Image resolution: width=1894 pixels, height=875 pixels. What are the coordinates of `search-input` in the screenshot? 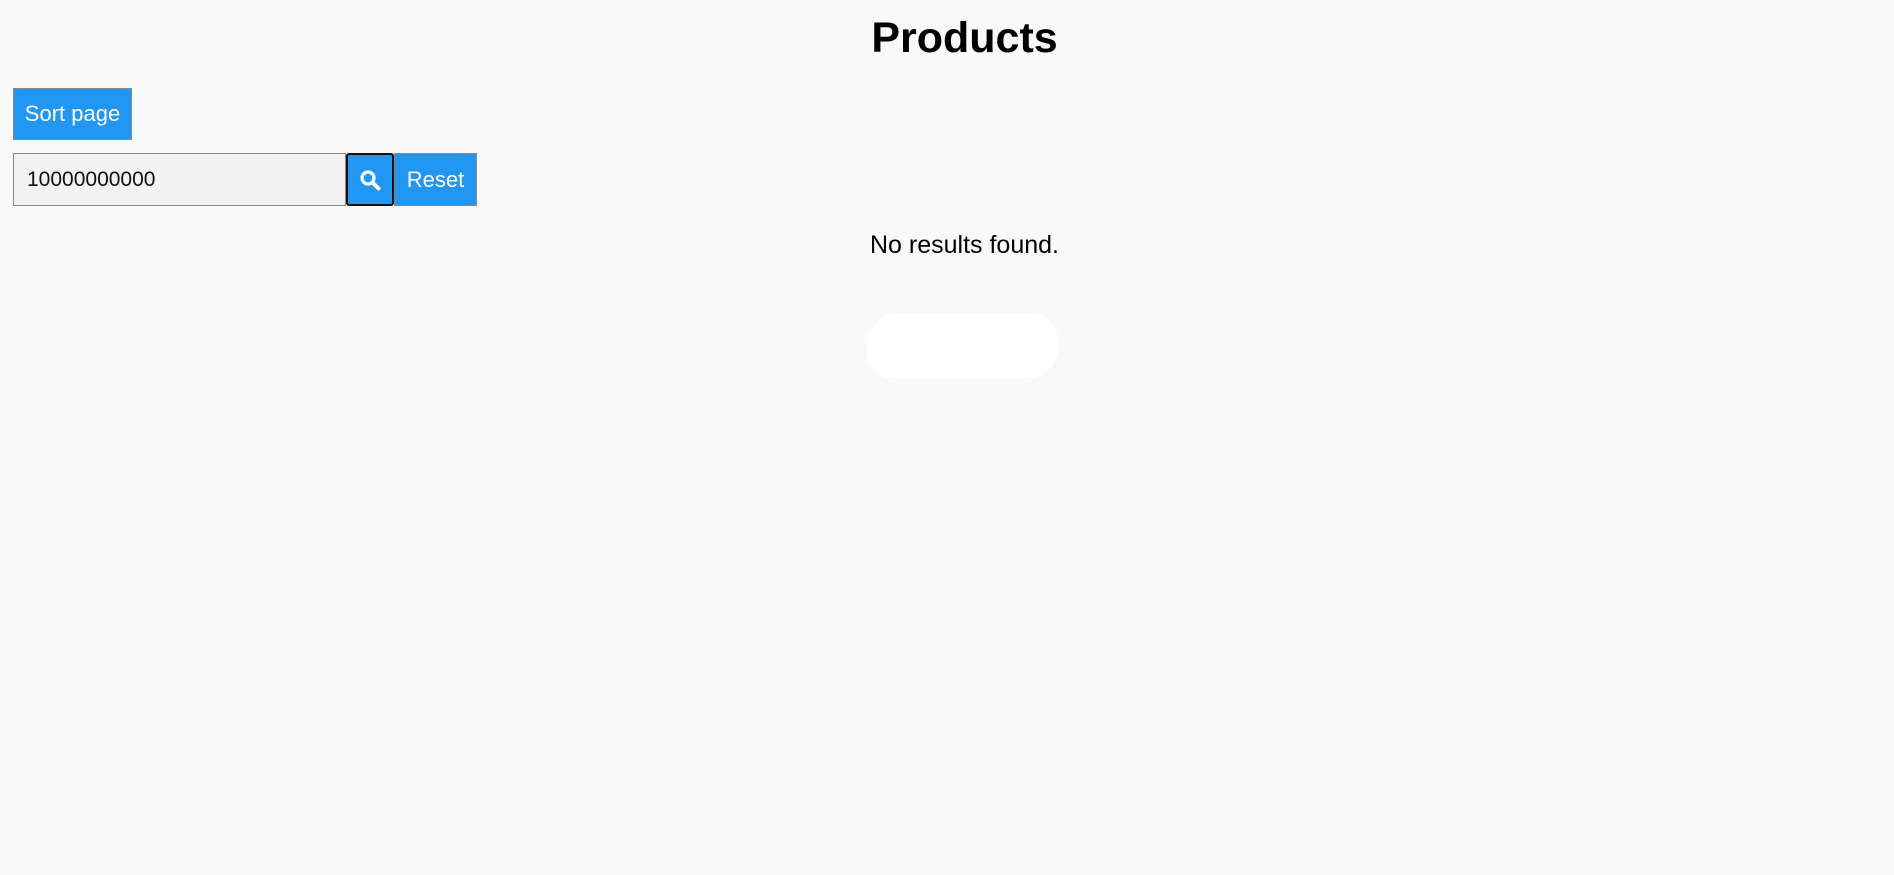 It's located at (179, 179).